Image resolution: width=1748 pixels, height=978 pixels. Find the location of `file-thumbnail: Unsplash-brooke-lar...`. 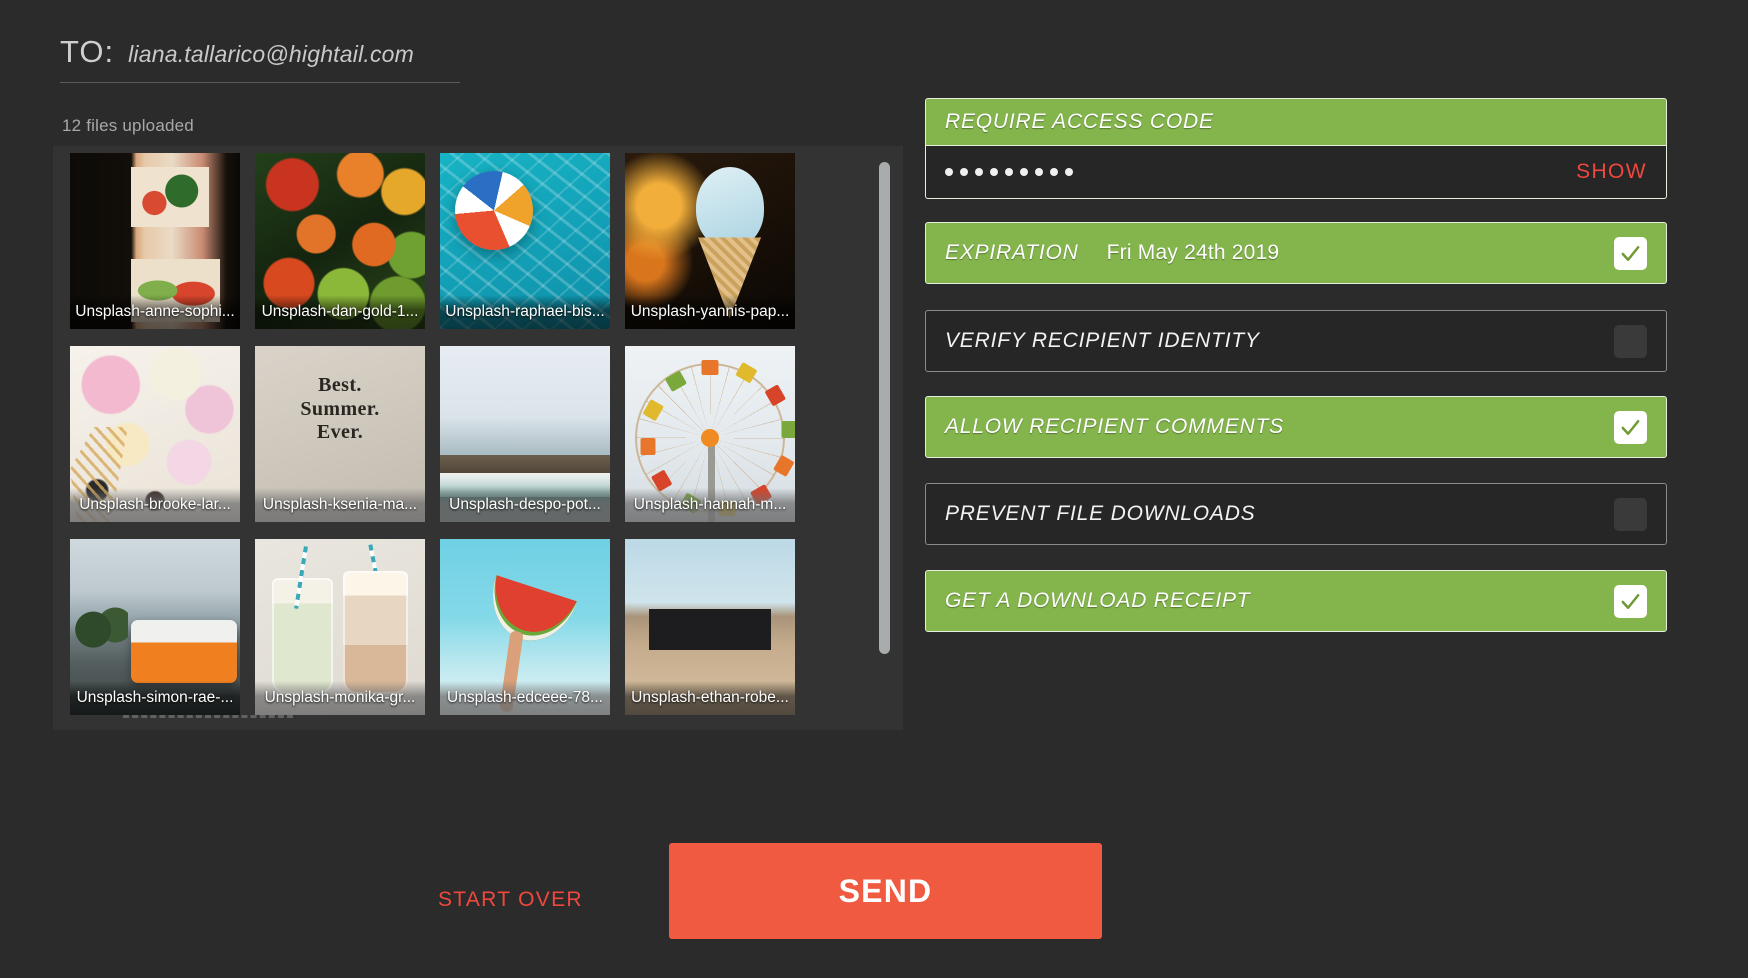

file-thumbnail: Unsplash-brooke-lar... is located at coordinates (155, 434).